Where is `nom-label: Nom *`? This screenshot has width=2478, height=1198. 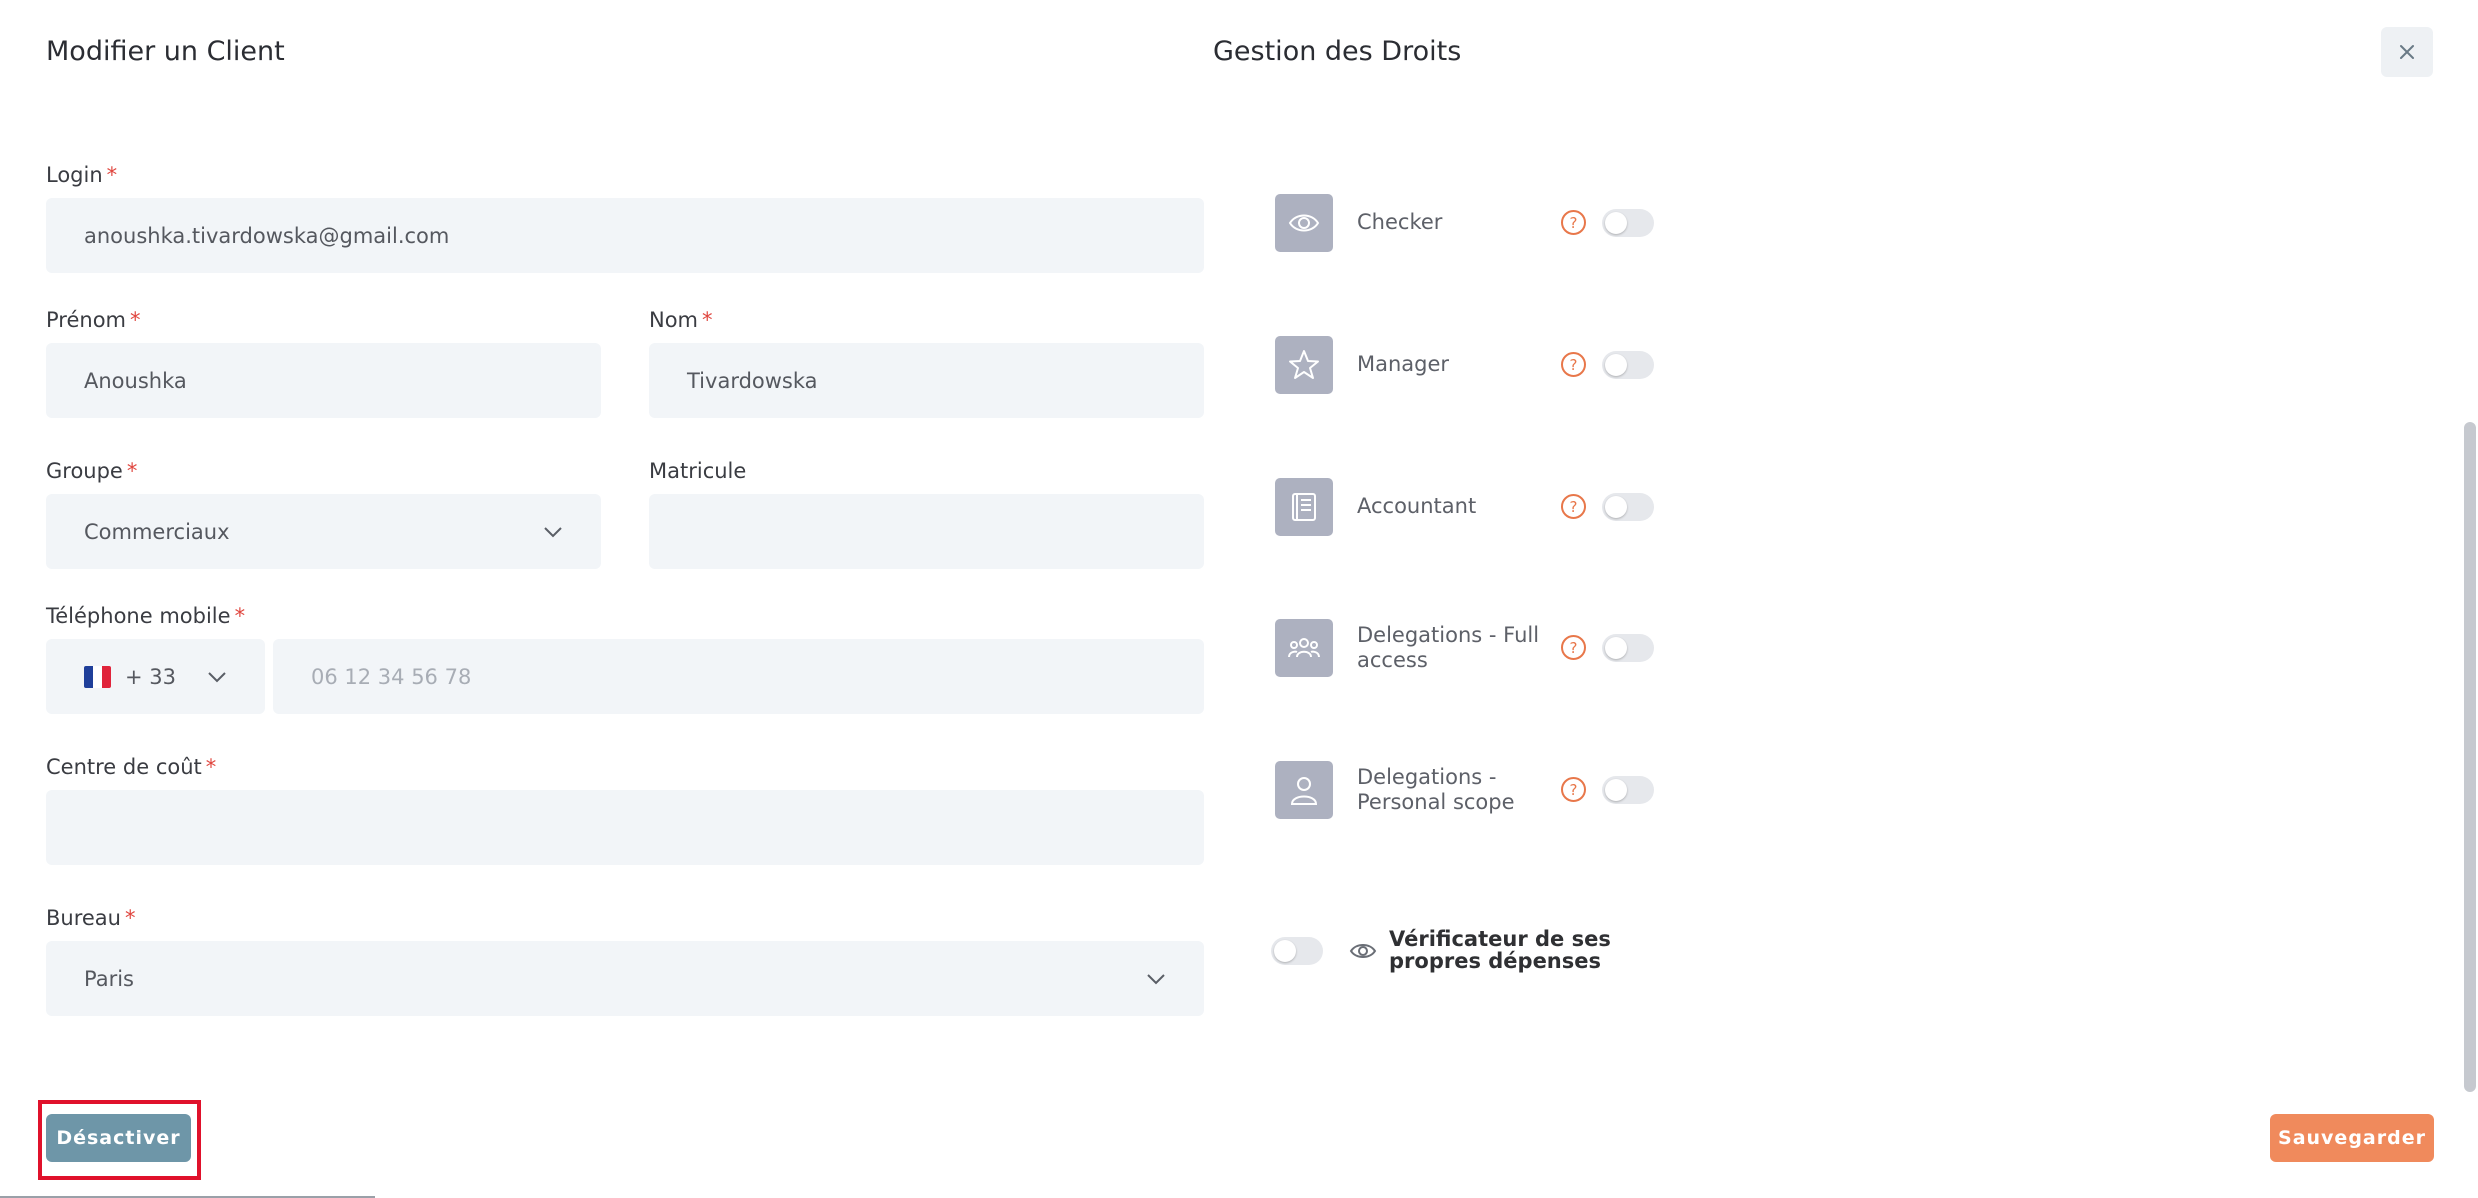 nom-label: Nom * is located at coordinates (681, 320).